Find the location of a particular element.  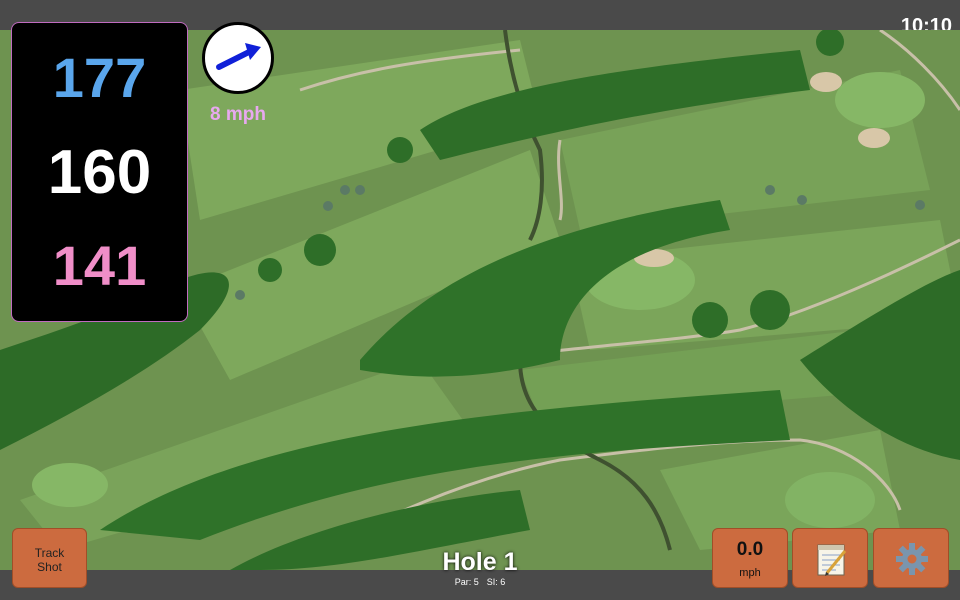

speed-unit: mph is located at coordinates (750, 573).